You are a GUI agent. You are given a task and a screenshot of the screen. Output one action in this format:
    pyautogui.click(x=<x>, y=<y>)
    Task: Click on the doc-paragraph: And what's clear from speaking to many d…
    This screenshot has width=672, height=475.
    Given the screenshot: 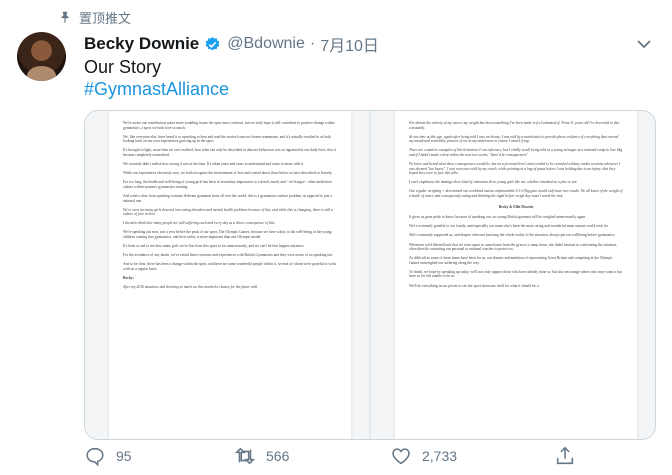 What is the action you would take?
    pyautogui.click(x=227, y=198)
    